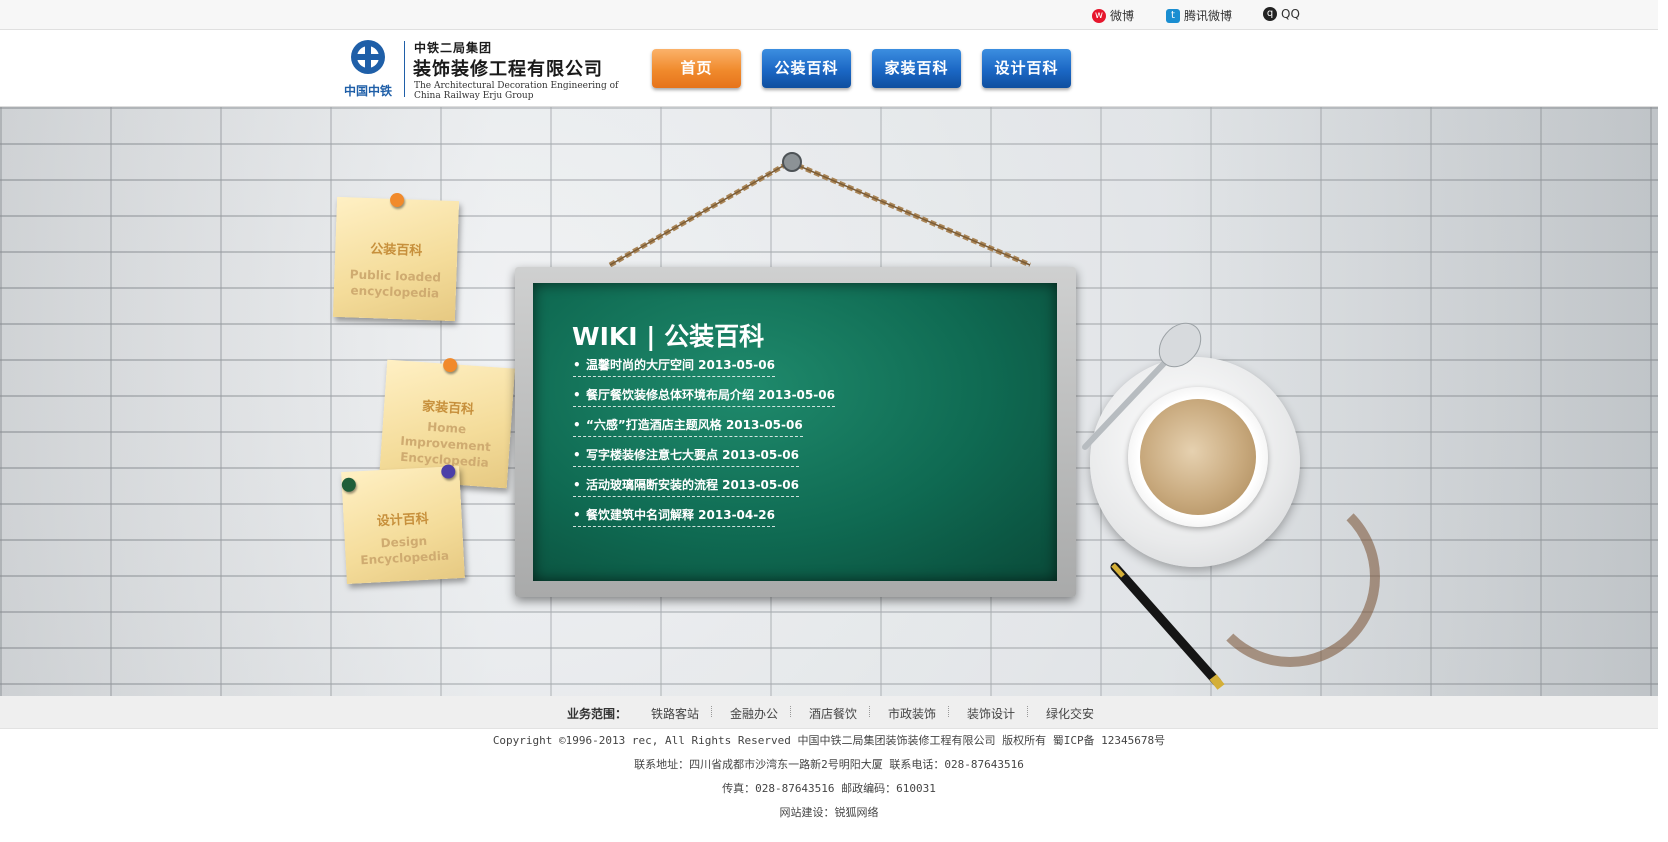 The image size is (1668, 842). What do you see at coordinates (674, 516) in the screenshot?
I see `wiki-article-link: 餐饮建筑中名词解释 2013-04-26` at bounding box center [674, 516].